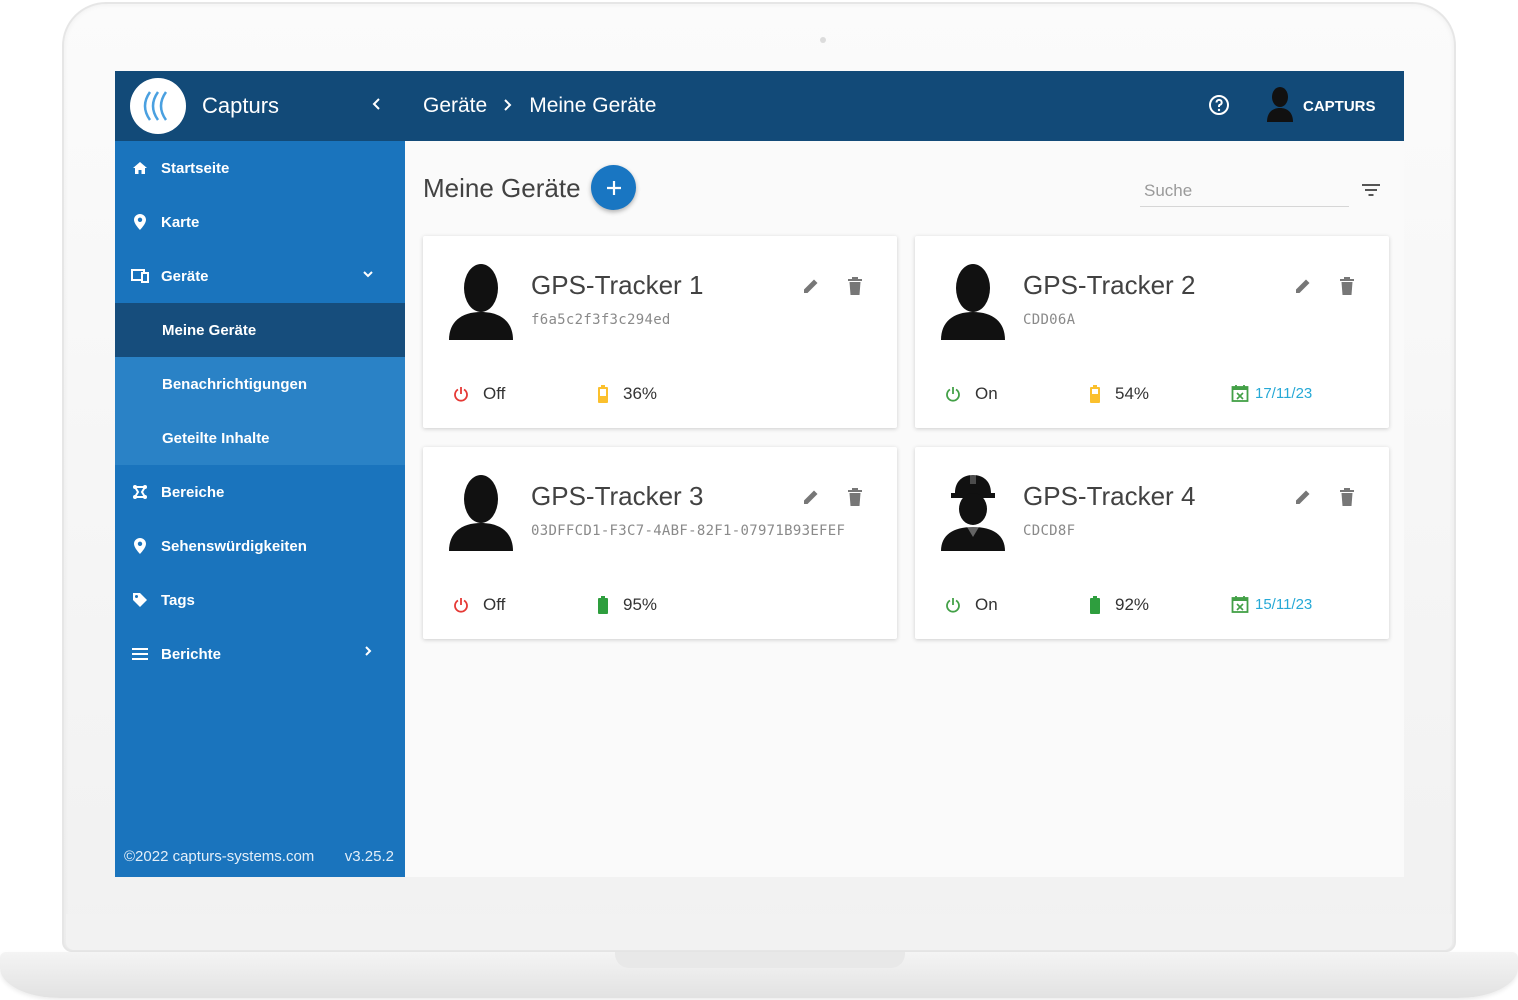 This screenshot has width=1518, height=1000. Describe the element at coordinates (1284, 604) in the screenshot. I see `date-label: 15/11/23` at that location.